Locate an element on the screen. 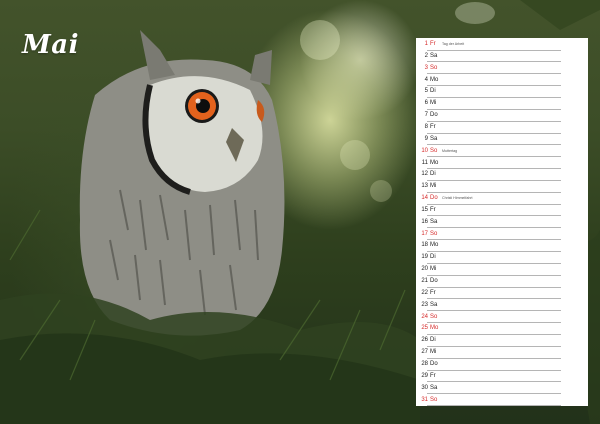  day-number: 14 is located at coordinates (424, 198).